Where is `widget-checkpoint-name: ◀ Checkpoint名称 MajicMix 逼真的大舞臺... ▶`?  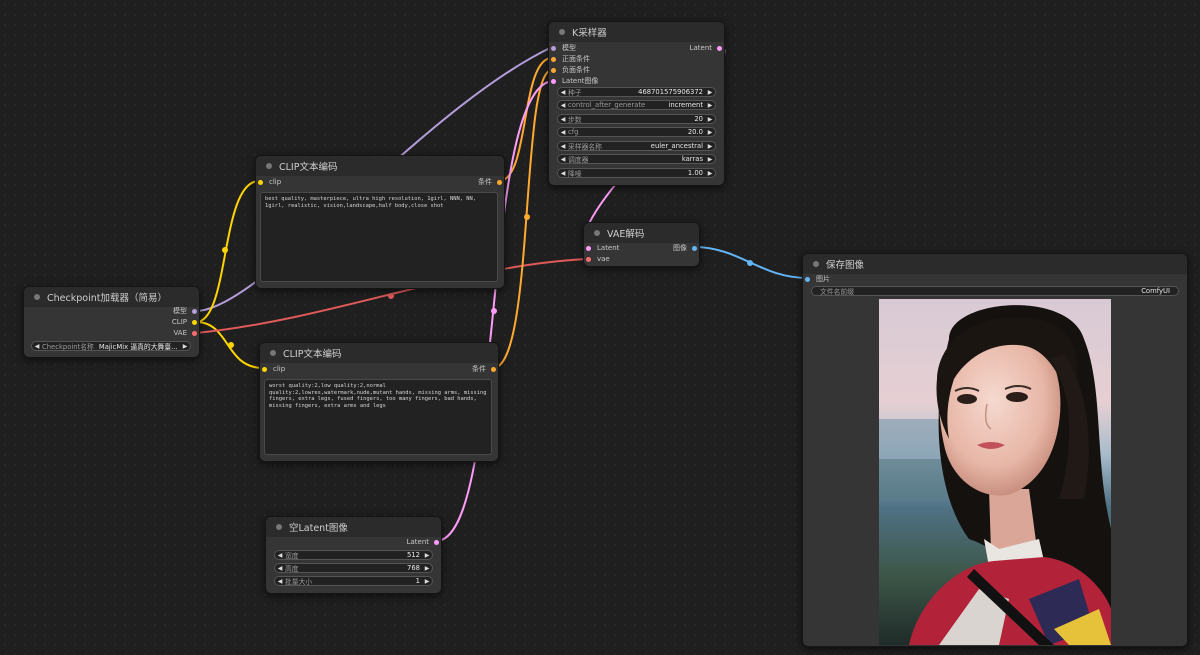
widget-checkpoint-name: ◀ Checkpoint名称 MajicMix 逼真的大舞臺... ▶ is located at coordinates (111, 346).